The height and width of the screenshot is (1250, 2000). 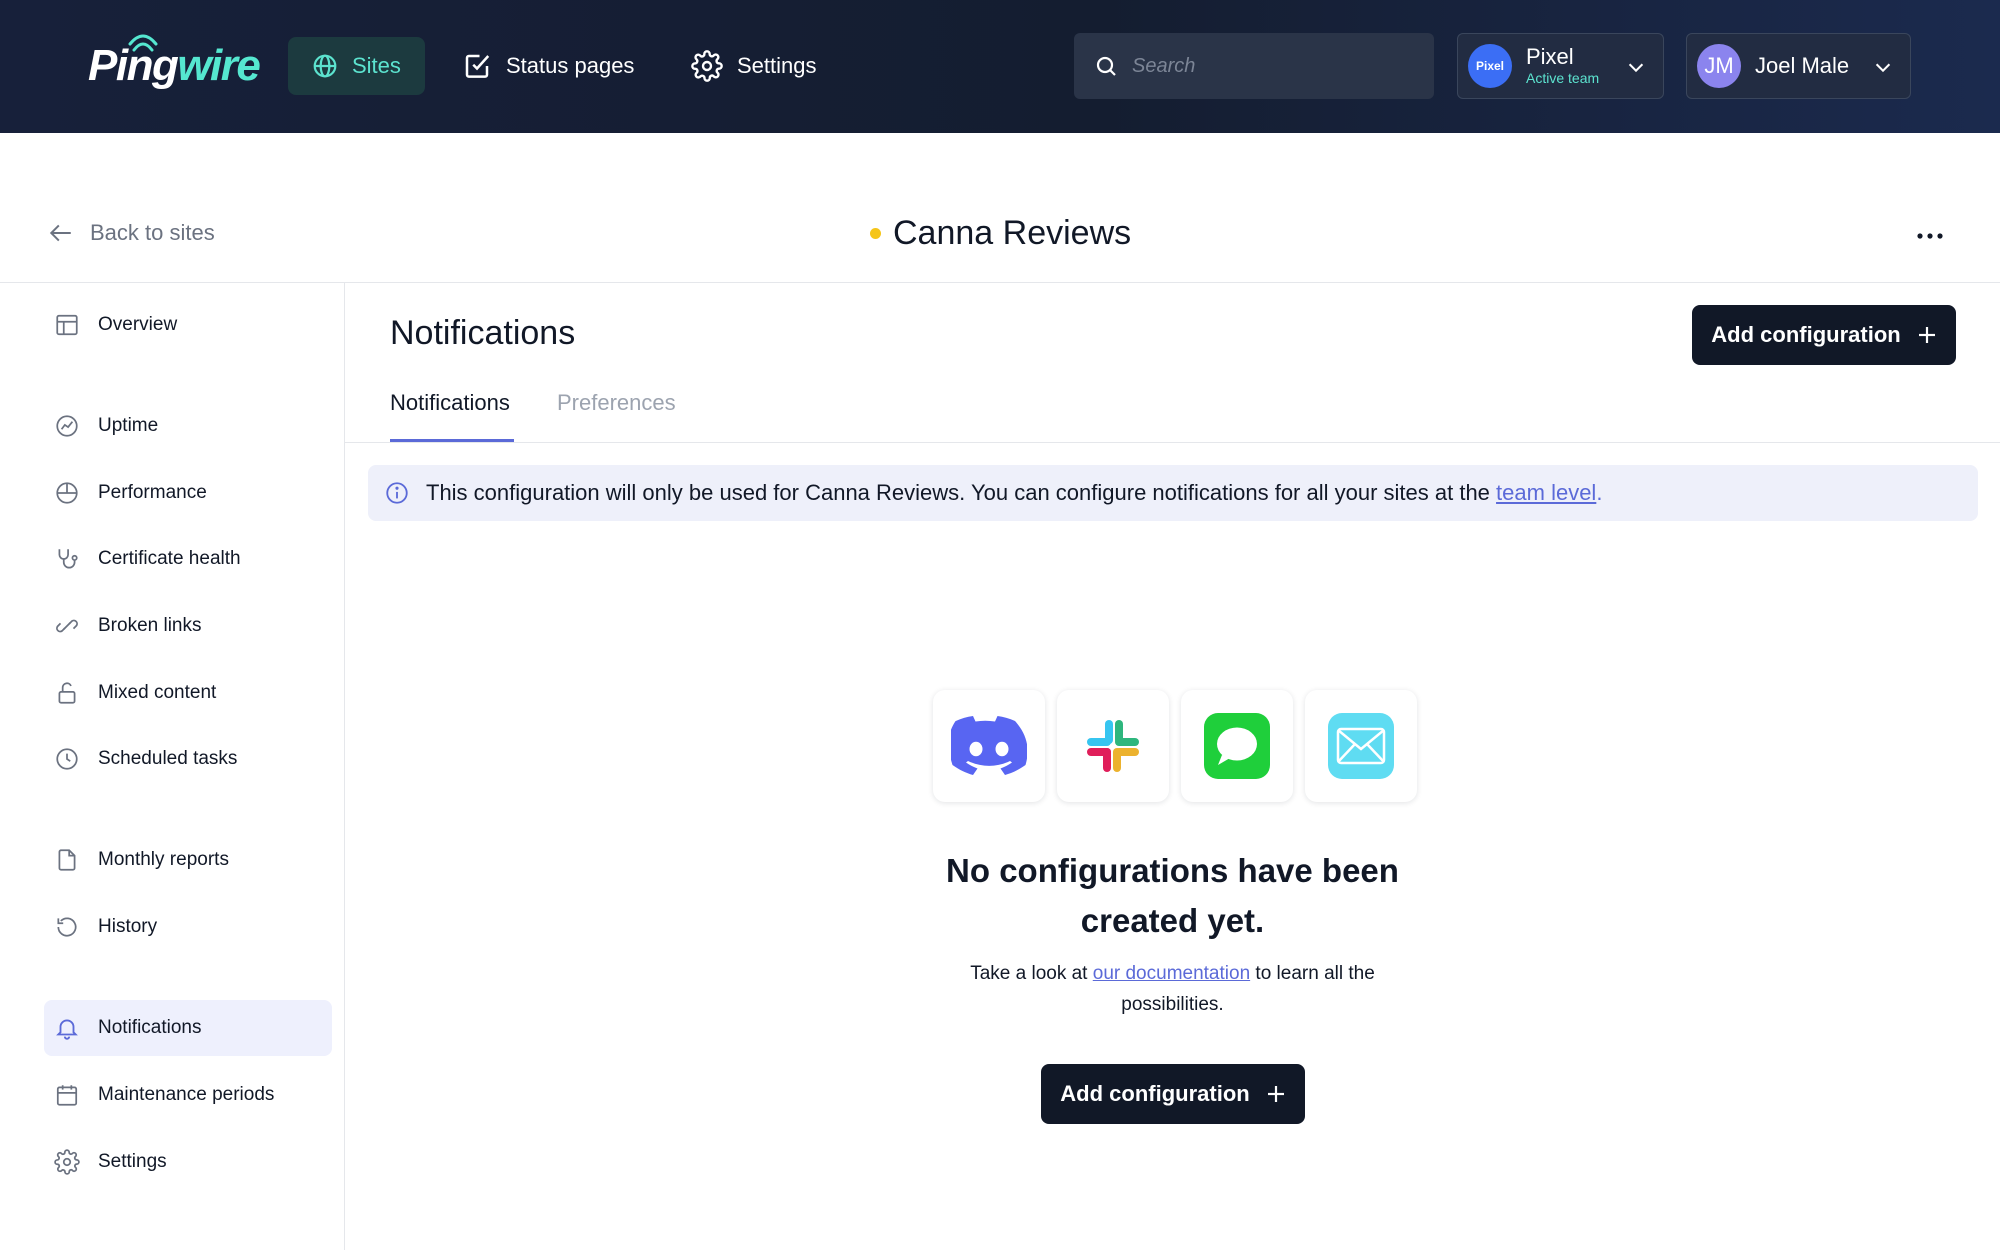 I want to click on sidebar-item-certificate-health: Certificate health, so click(x=188, y=559).